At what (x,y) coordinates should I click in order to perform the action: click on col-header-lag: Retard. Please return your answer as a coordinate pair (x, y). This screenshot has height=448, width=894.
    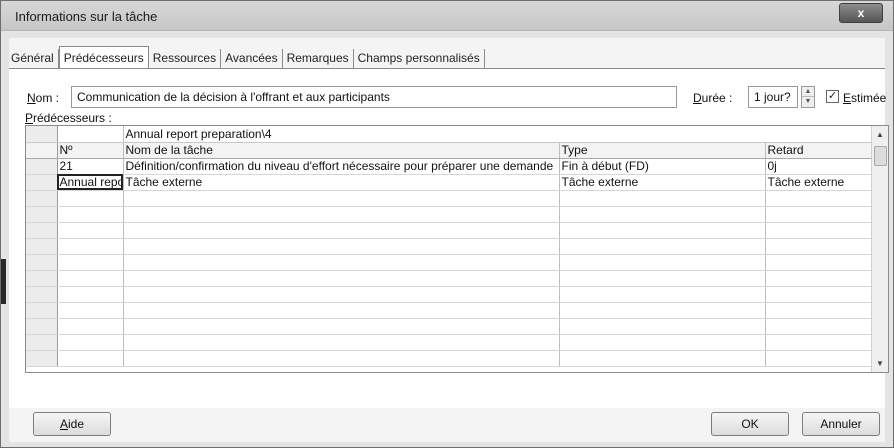
    Looking at the image, I should click on (818, 150).